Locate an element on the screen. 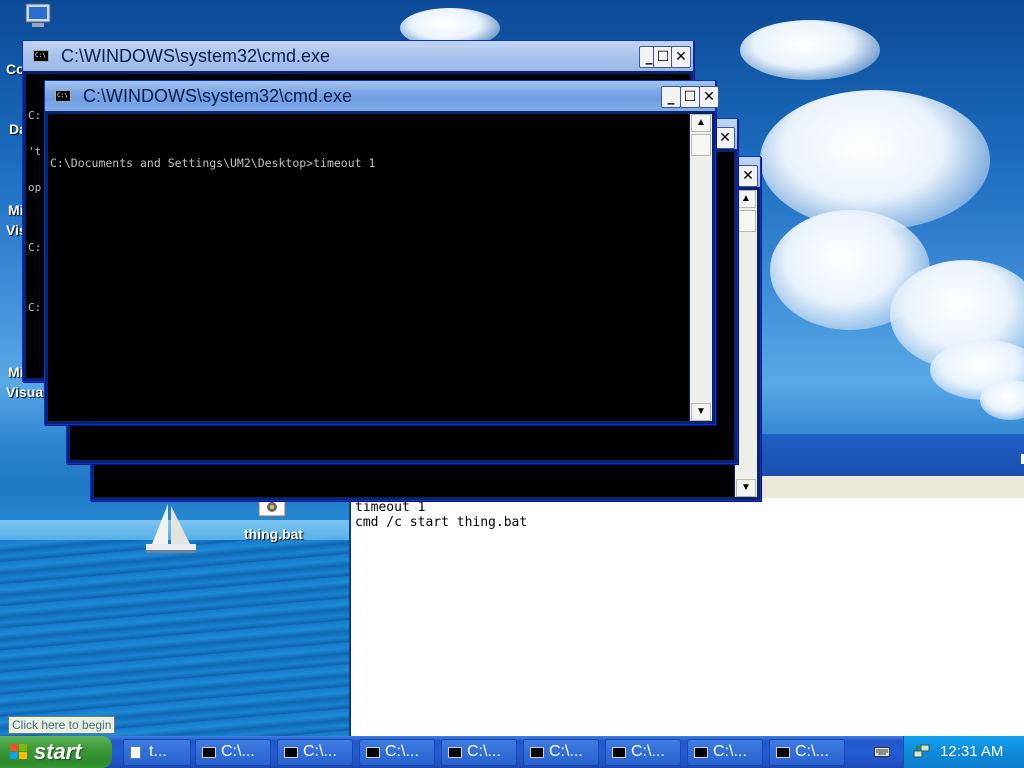  start-tooltip: Click here to begin is located at coordinates (62, 725).